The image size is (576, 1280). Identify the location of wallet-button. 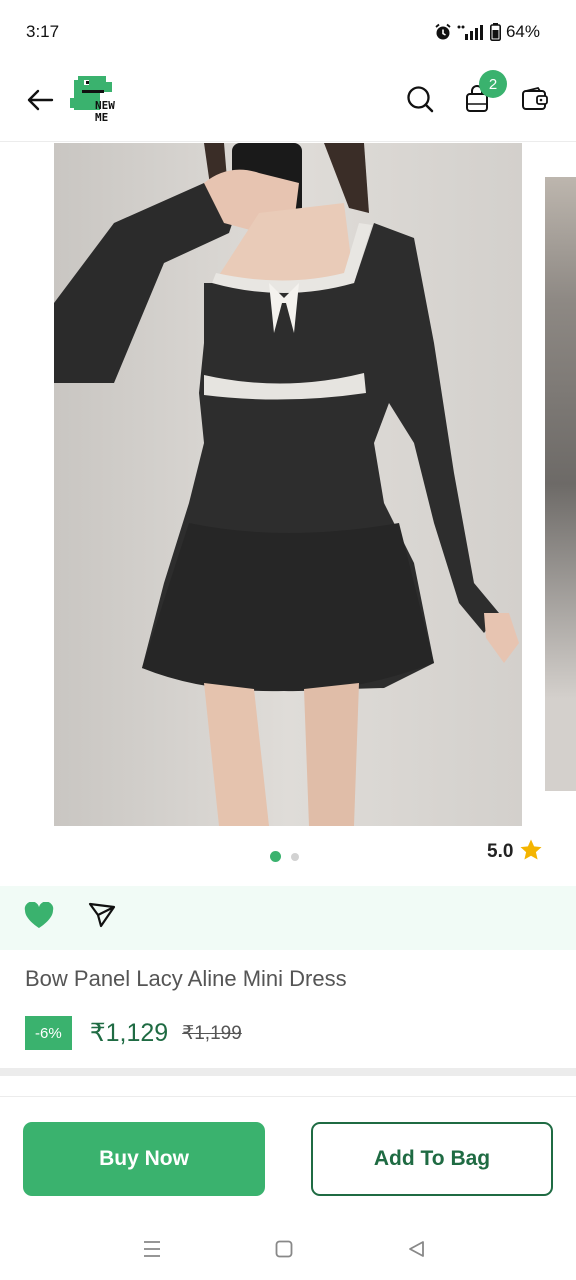
(535, 101).